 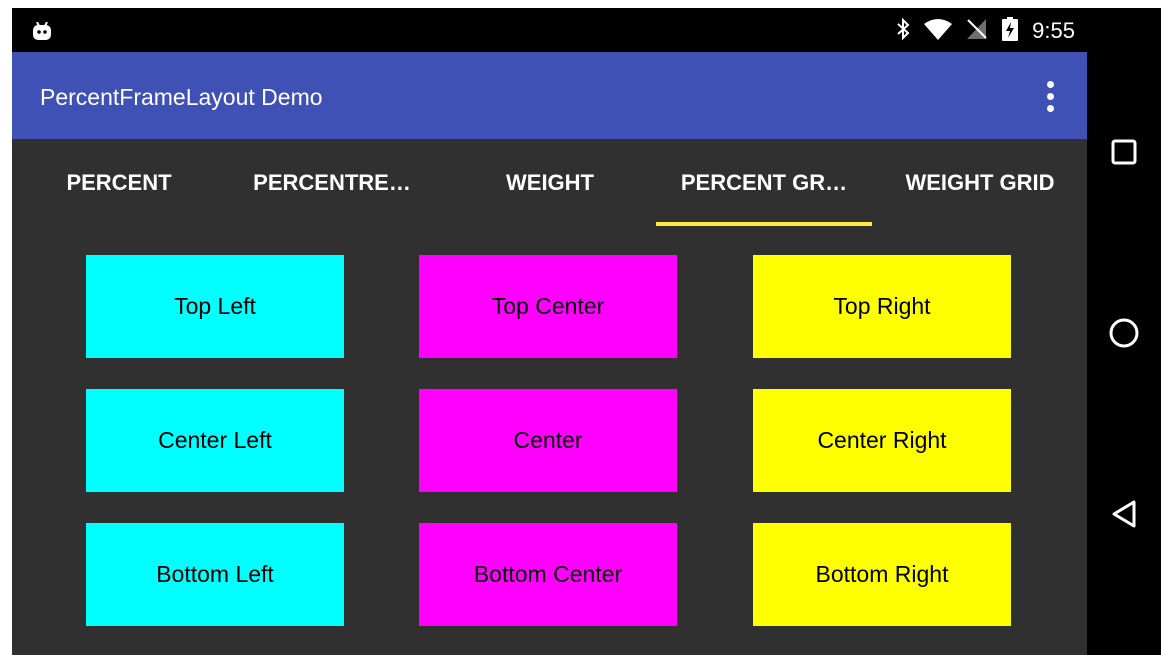 I want to click on cell-top-right: Top Right, so click(x=882, y=306).